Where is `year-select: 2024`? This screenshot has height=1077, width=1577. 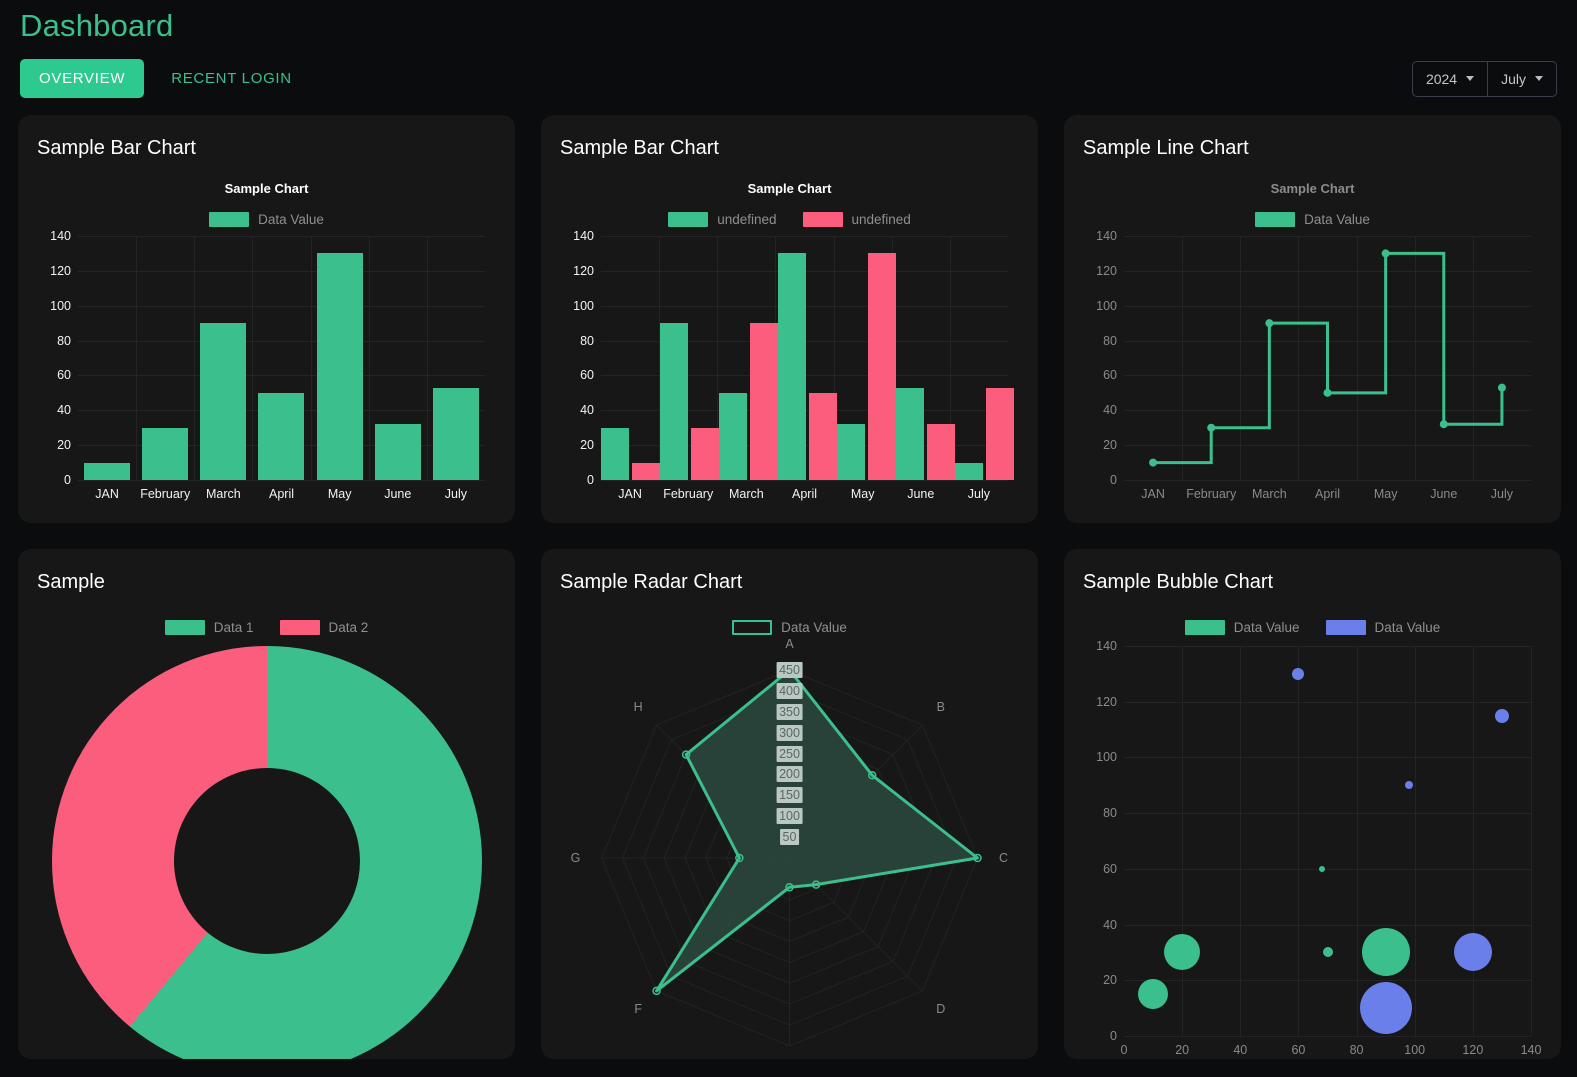
year-select: 2024 is located at coordinates (1450, 79).